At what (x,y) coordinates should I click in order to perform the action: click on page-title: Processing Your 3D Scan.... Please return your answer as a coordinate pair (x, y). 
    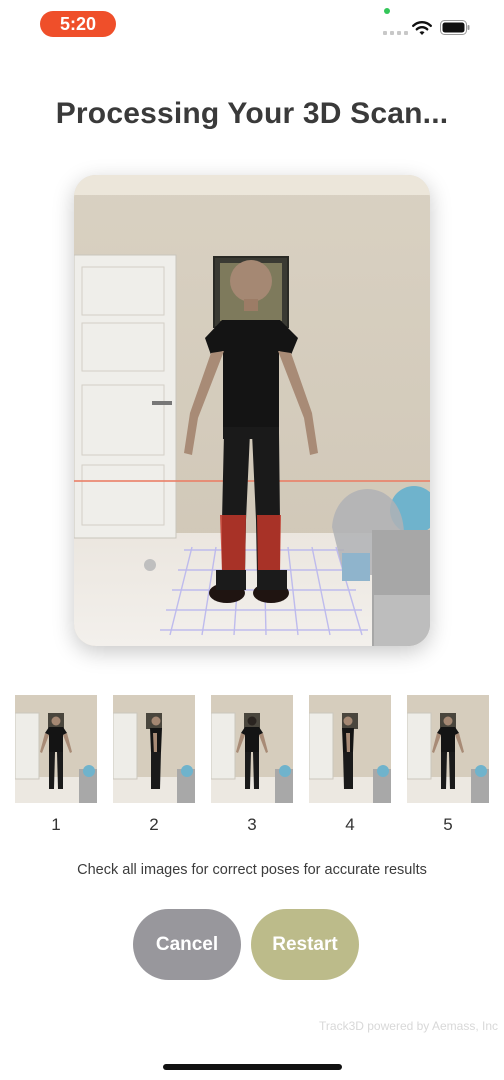
    Looking at the image, I should click on (252, 113).